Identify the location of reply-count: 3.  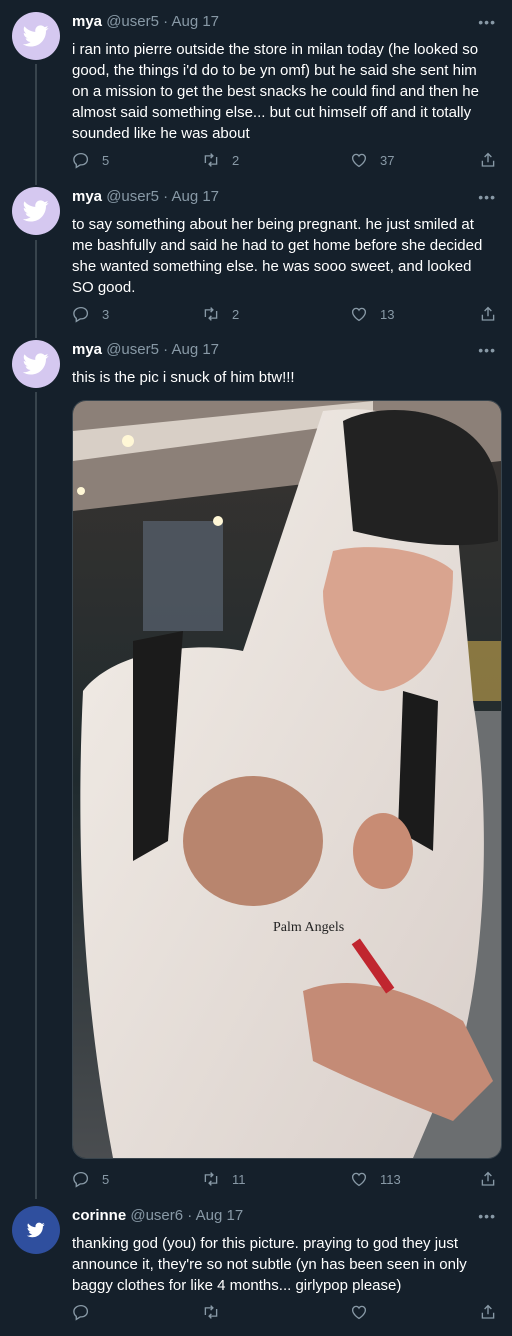
(106, 314).